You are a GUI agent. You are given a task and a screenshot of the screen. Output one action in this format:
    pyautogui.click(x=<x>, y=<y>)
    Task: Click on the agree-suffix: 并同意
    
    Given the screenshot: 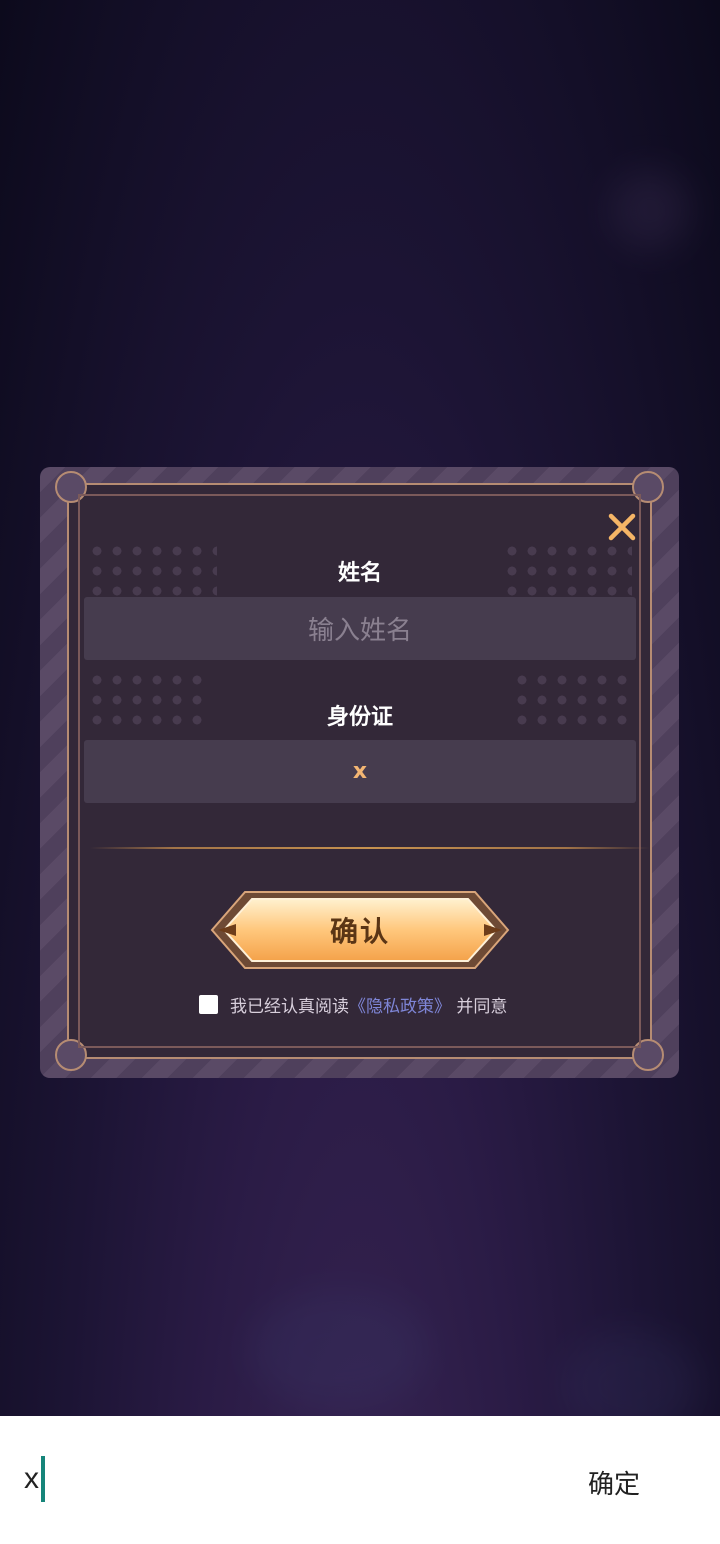 What is the action you would take?
    pyautogui.click(x=482, y=1006)
    